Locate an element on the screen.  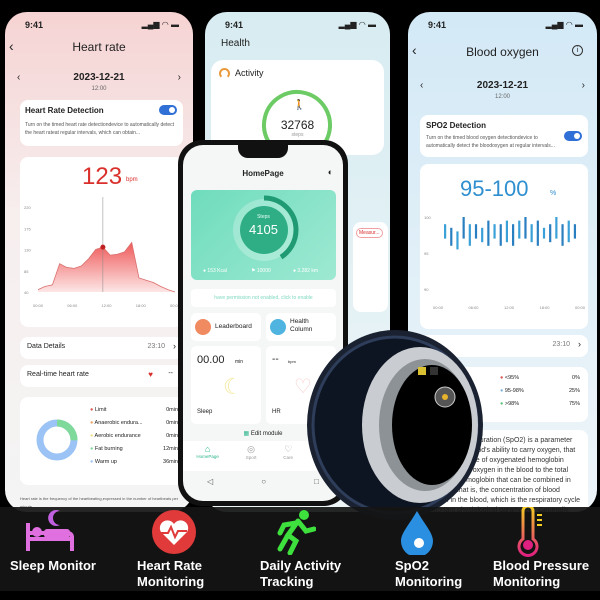
y-tick-label: 100 is located at coordinates (427, 217).